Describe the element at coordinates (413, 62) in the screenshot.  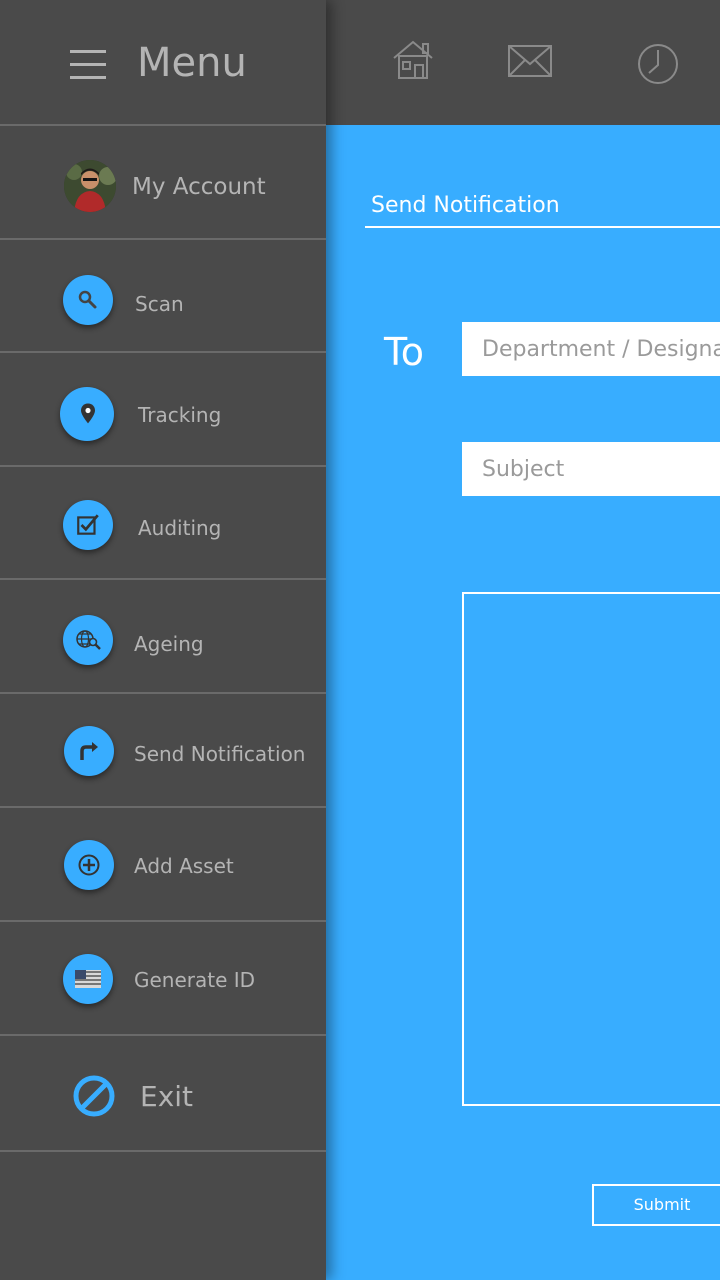
I see `home-icon` at that location.